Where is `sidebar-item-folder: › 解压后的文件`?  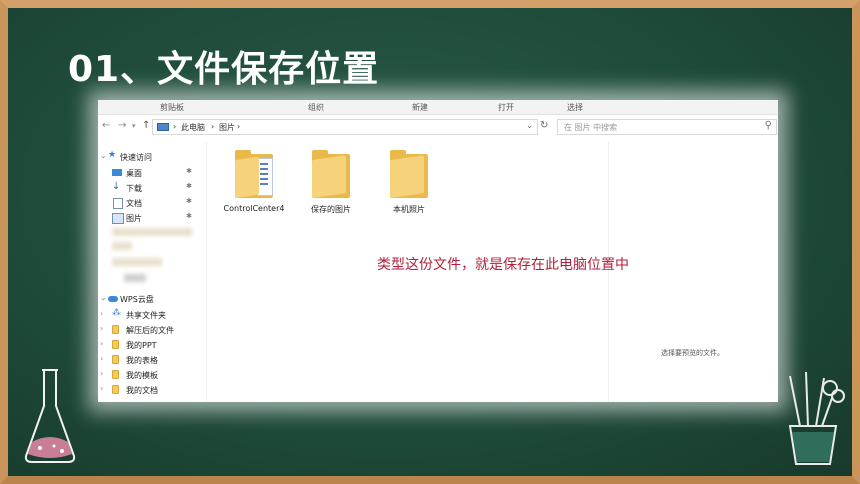 sidebar-item-folder: › 解压后的文件 is located at coordinates (152, 330).